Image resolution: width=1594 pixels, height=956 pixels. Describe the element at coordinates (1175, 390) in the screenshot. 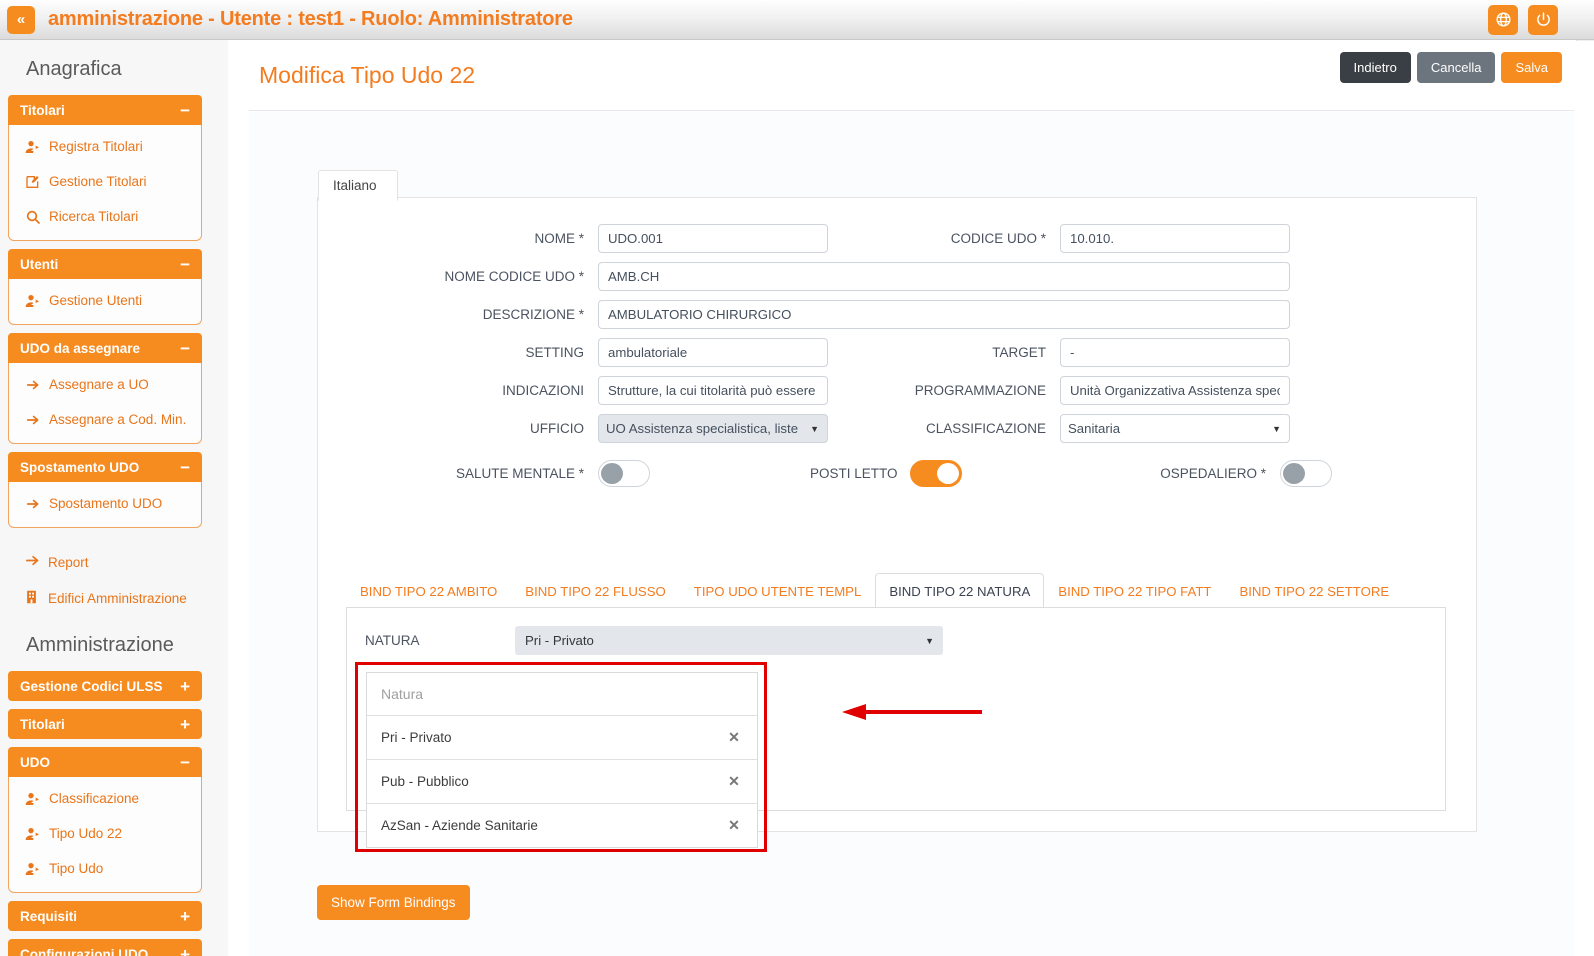

I see `programmazione-input` at that location.